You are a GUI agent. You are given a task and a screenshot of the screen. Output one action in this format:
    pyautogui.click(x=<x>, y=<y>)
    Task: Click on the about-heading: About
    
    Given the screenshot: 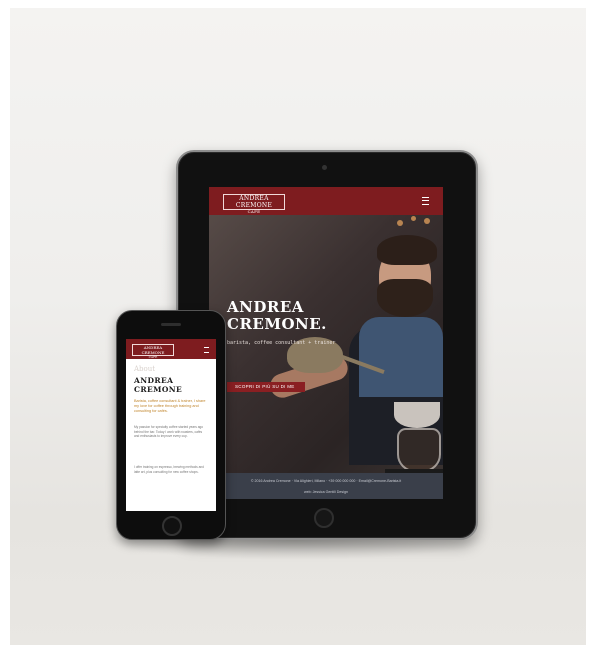 What is the action you would take?
    pyautogui.click(x=145, y=369)
    